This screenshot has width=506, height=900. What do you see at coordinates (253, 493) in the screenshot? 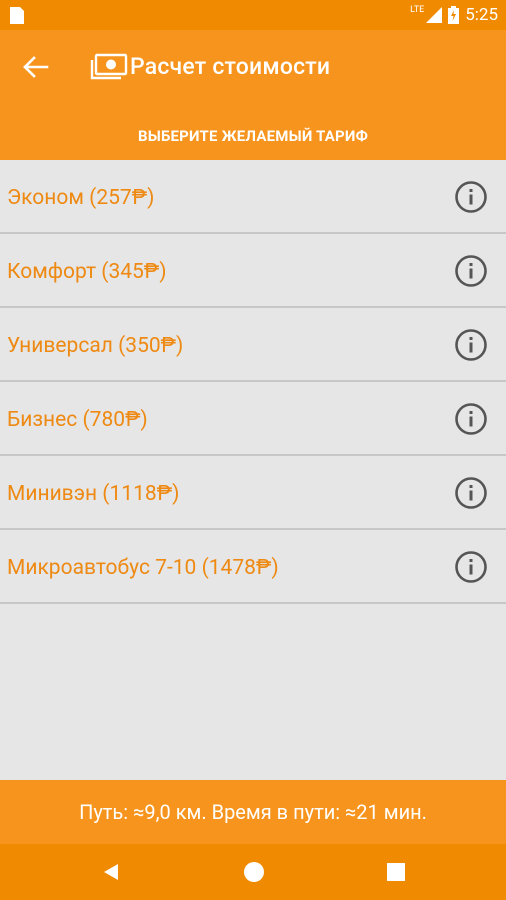
I see `tariff-item-minivan: Минивэн (1118₱)` at bounding box center [253, 493].